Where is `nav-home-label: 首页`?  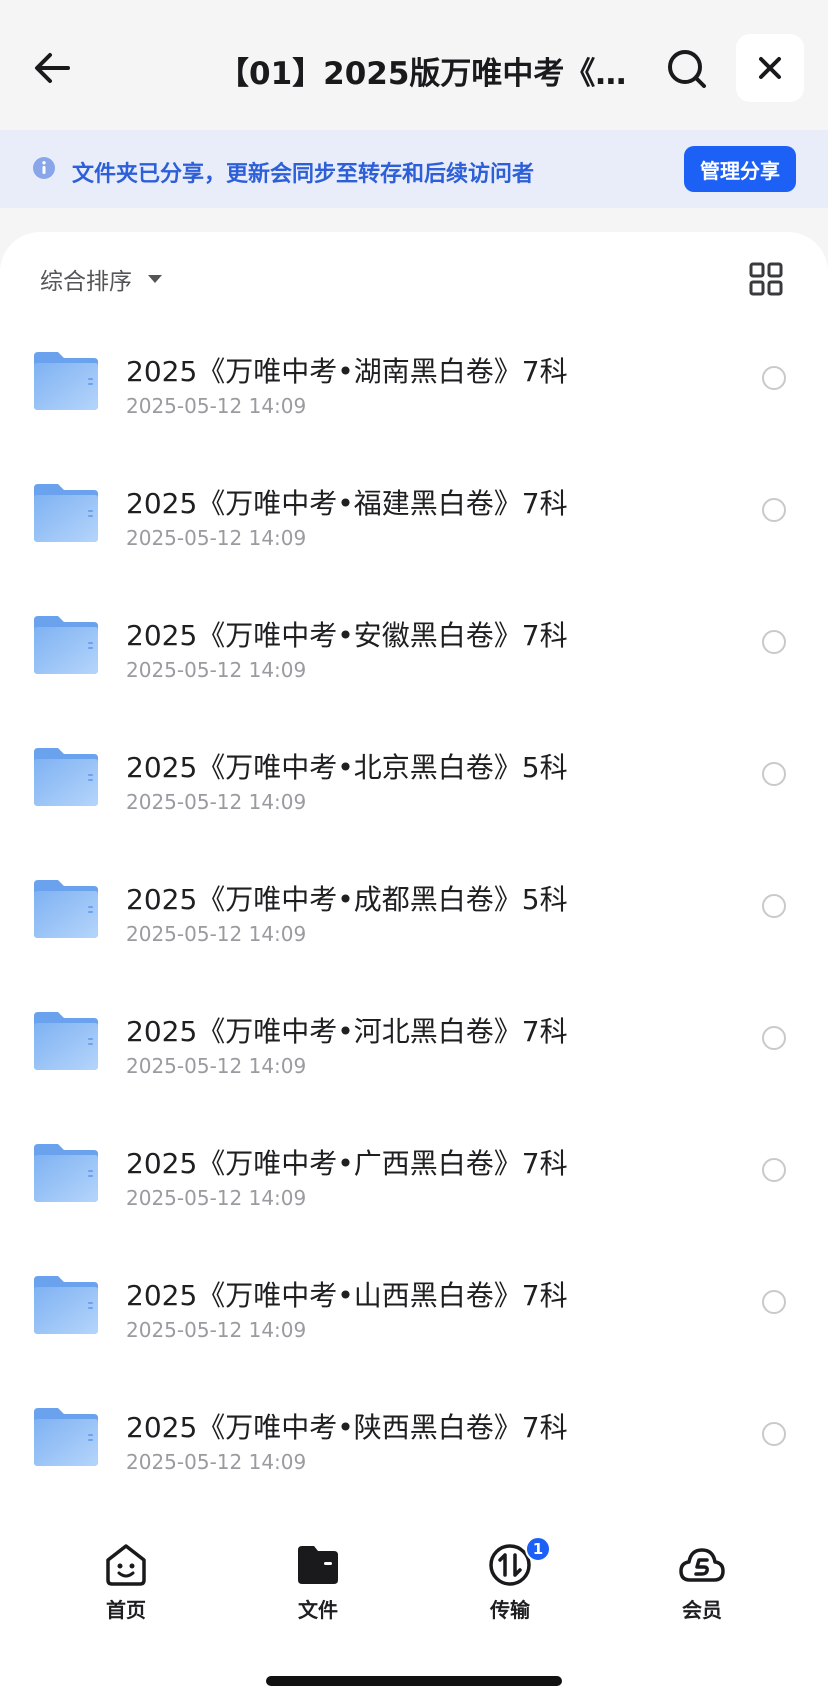
nav-home-label: 首页 is located at coordinates (126, 1610).